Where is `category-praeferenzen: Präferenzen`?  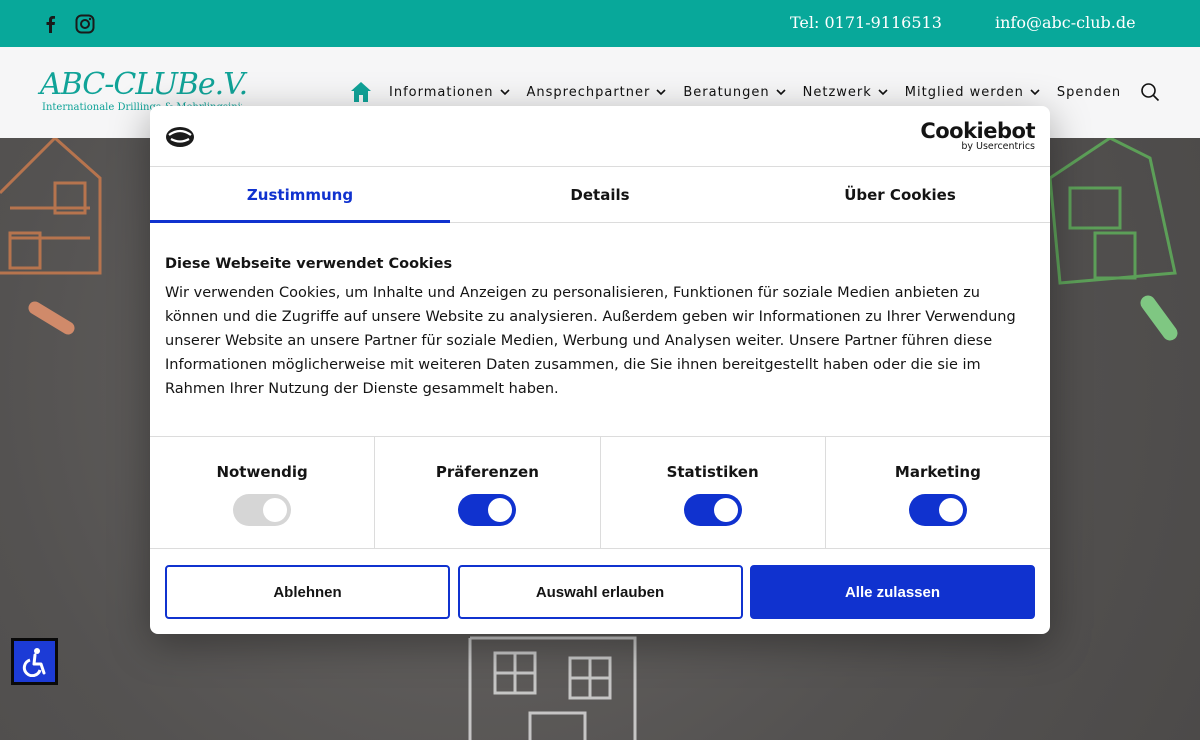
category-praeferenzen: Präferenzen is located at coordinates (488, 492).